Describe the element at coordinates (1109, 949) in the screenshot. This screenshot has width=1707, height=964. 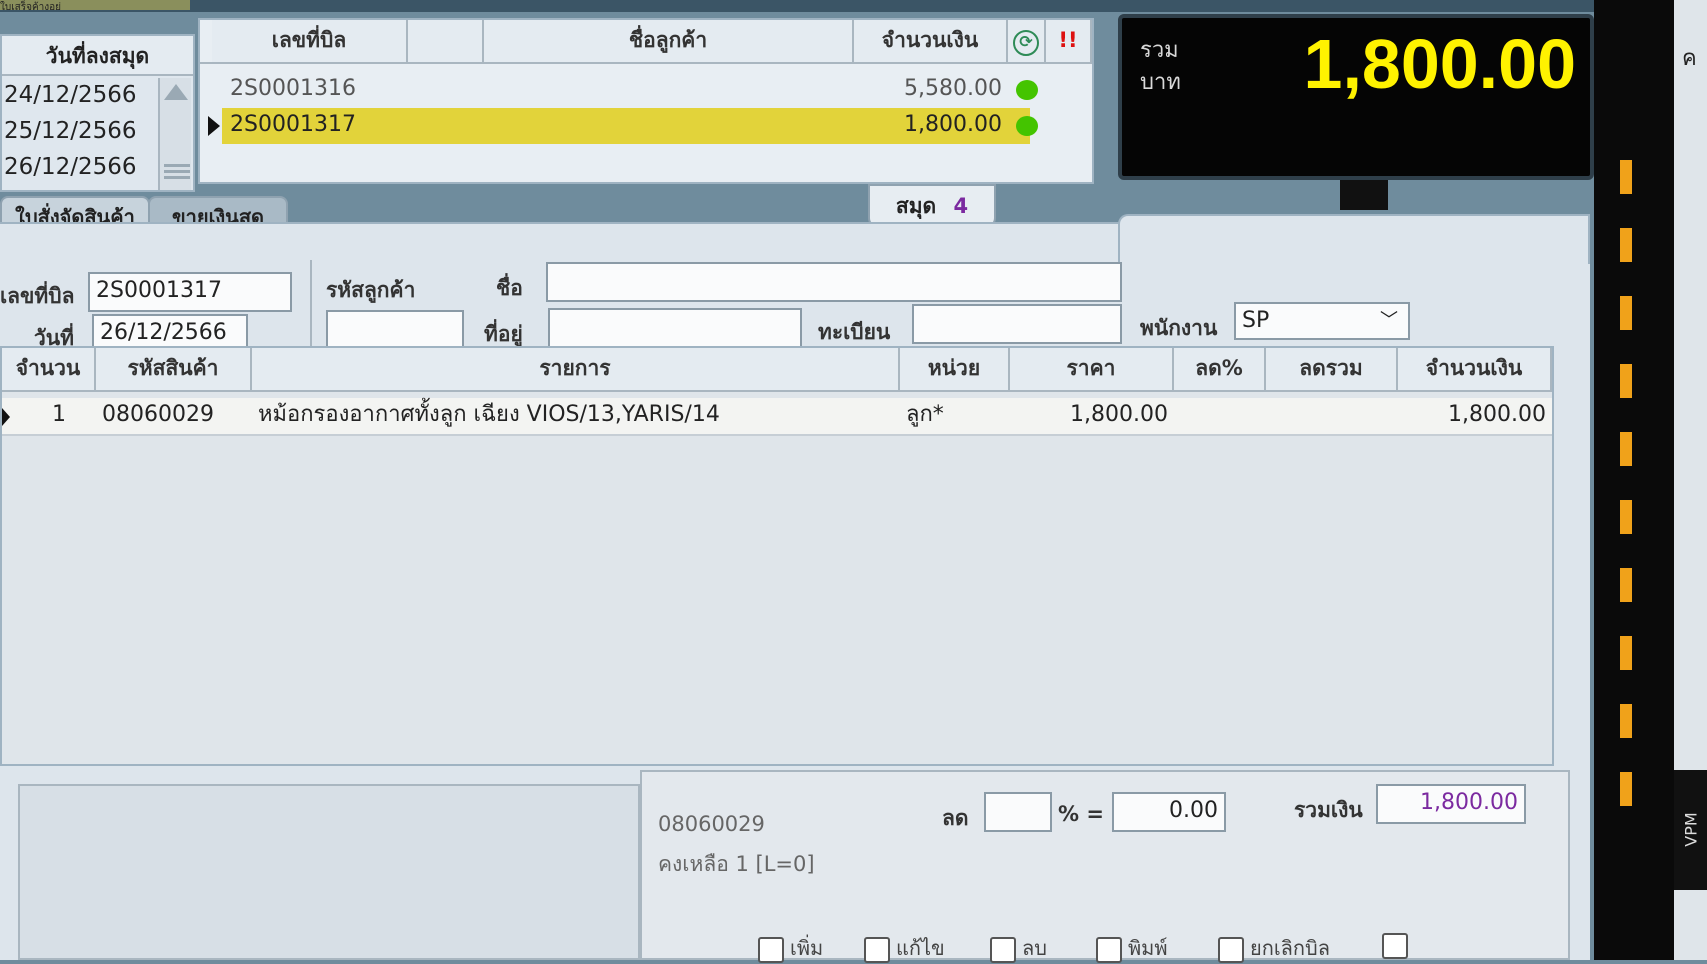
I see `printer-icon` at that location.